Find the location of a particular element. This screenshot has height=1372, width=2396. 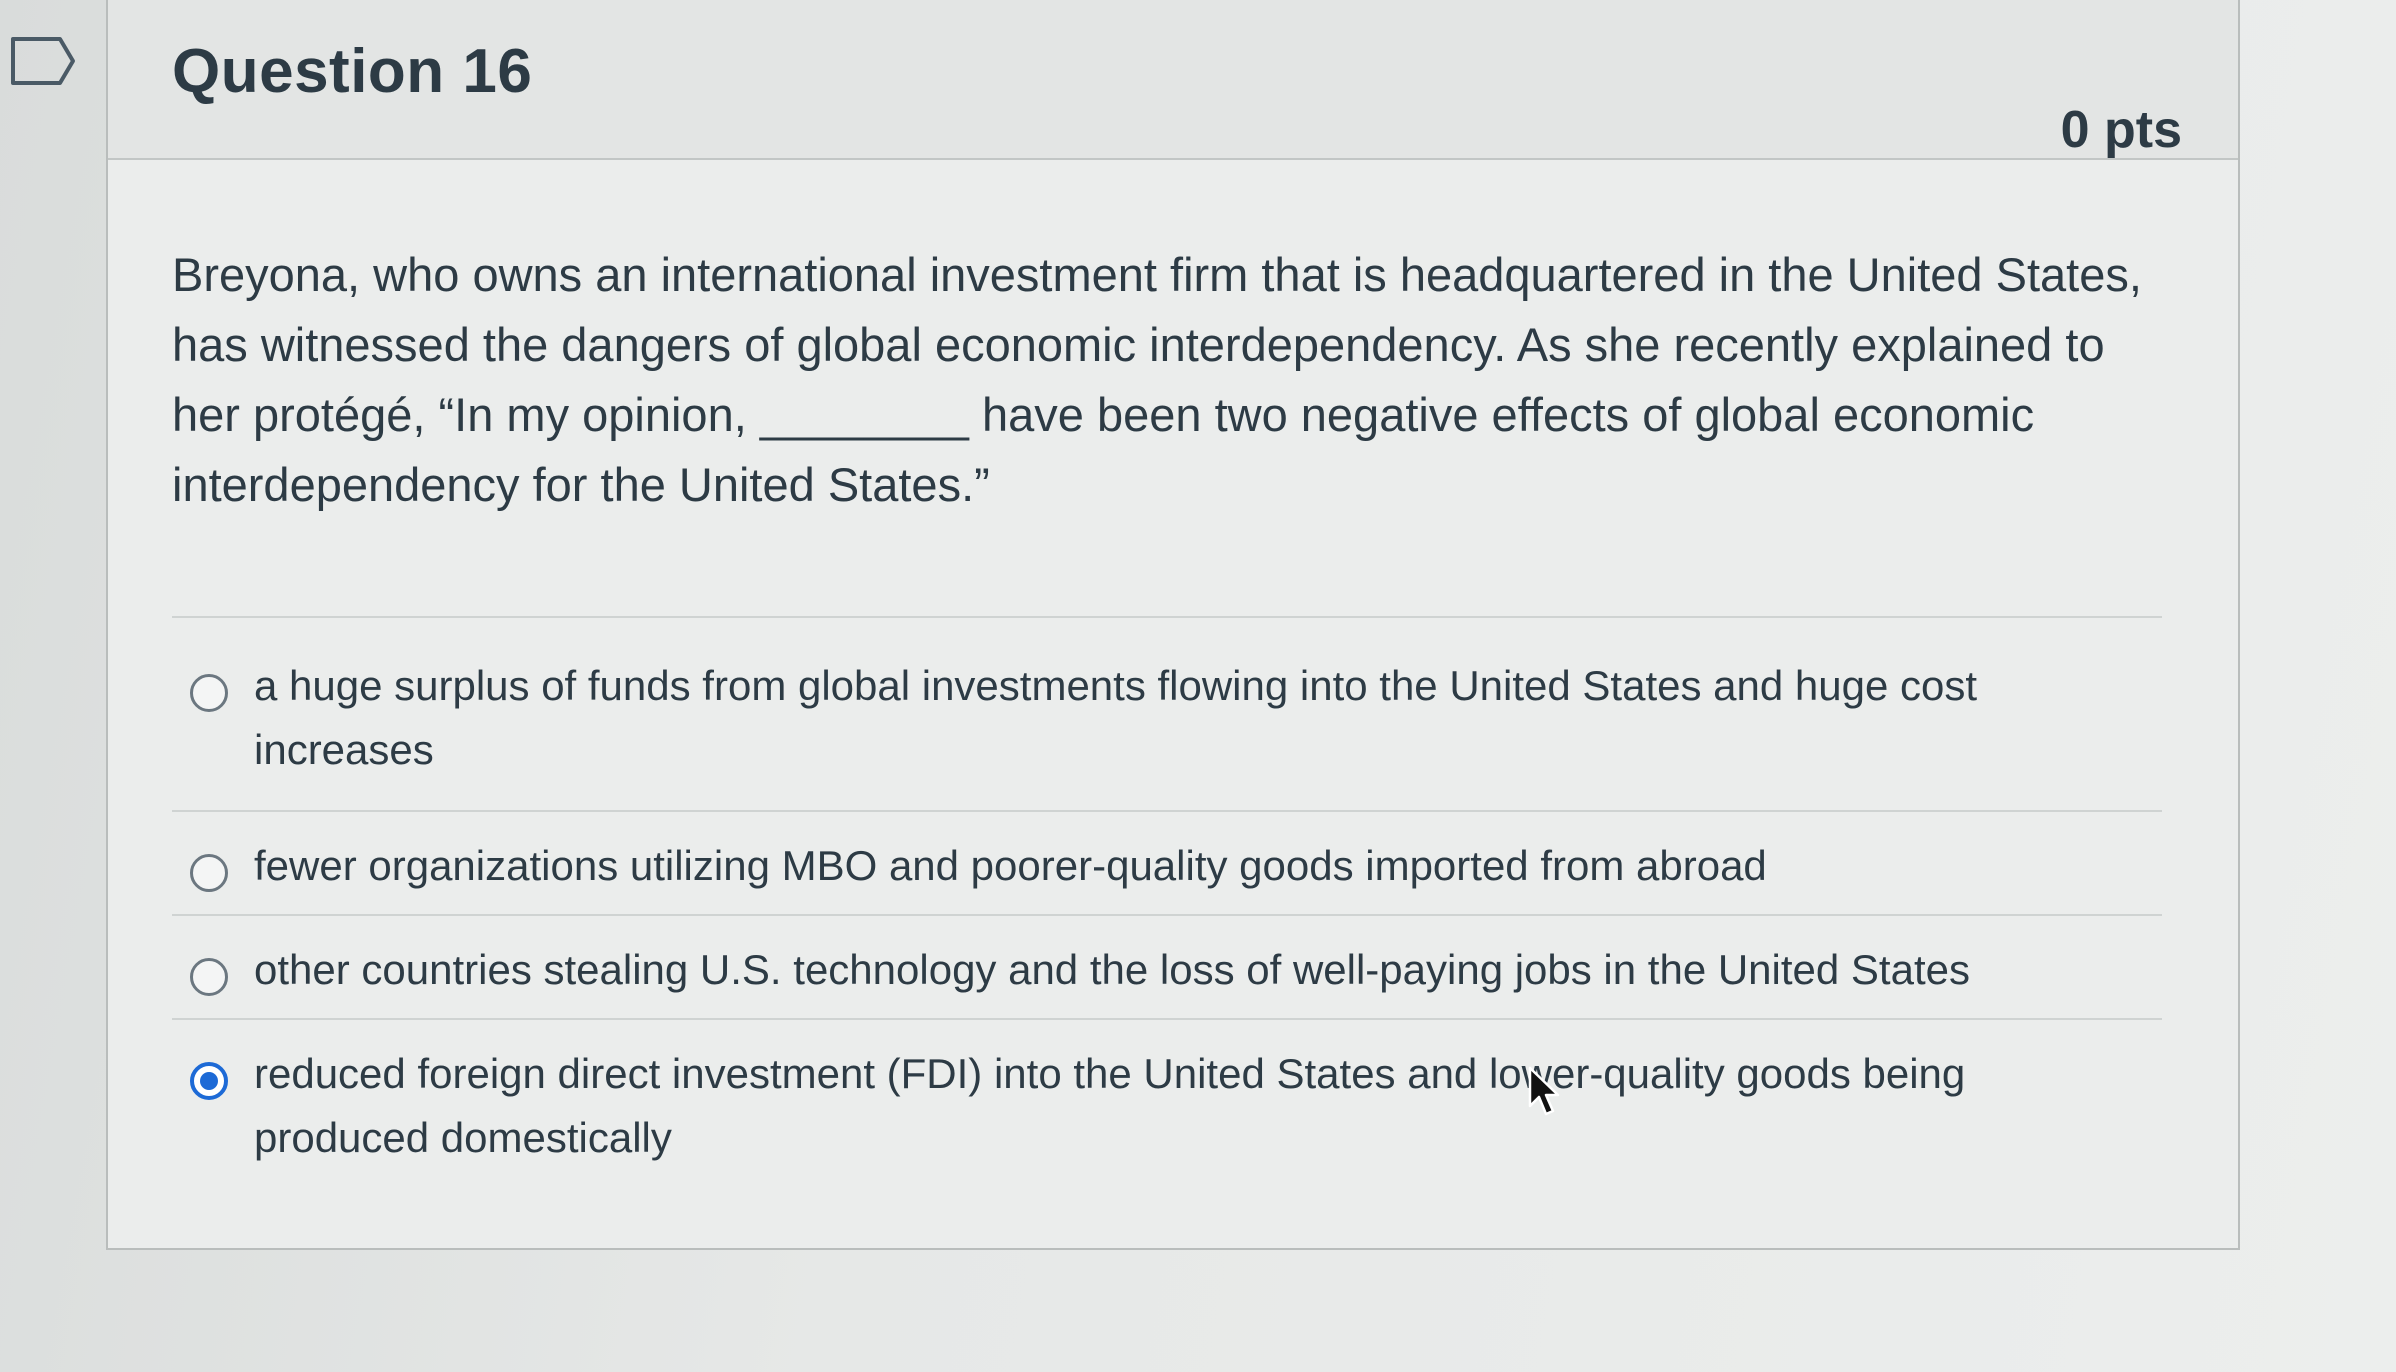

question-title: Question 16 is located at coordinates (352, 71).